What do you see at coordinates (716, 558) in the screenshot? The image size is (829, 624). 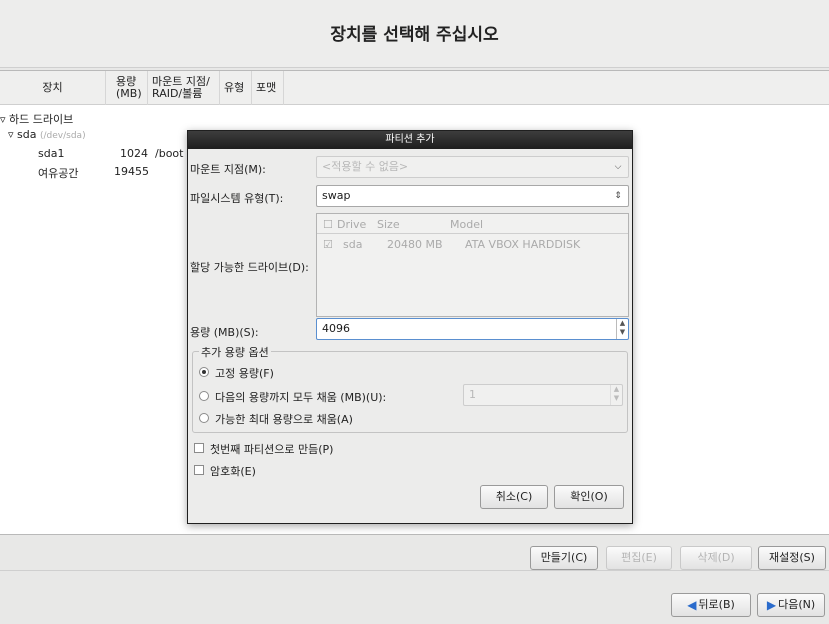 I see `delete-button: 삭제(D)` at bounding box center [716, 558].